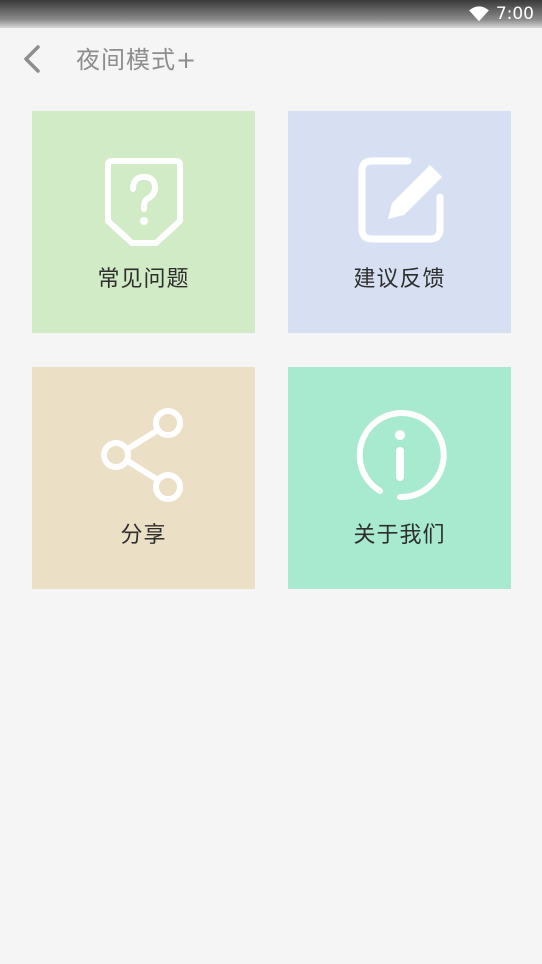 This screenshot has width=542, height=964. I want to click on status-time: 7:00, so click(514, 14).